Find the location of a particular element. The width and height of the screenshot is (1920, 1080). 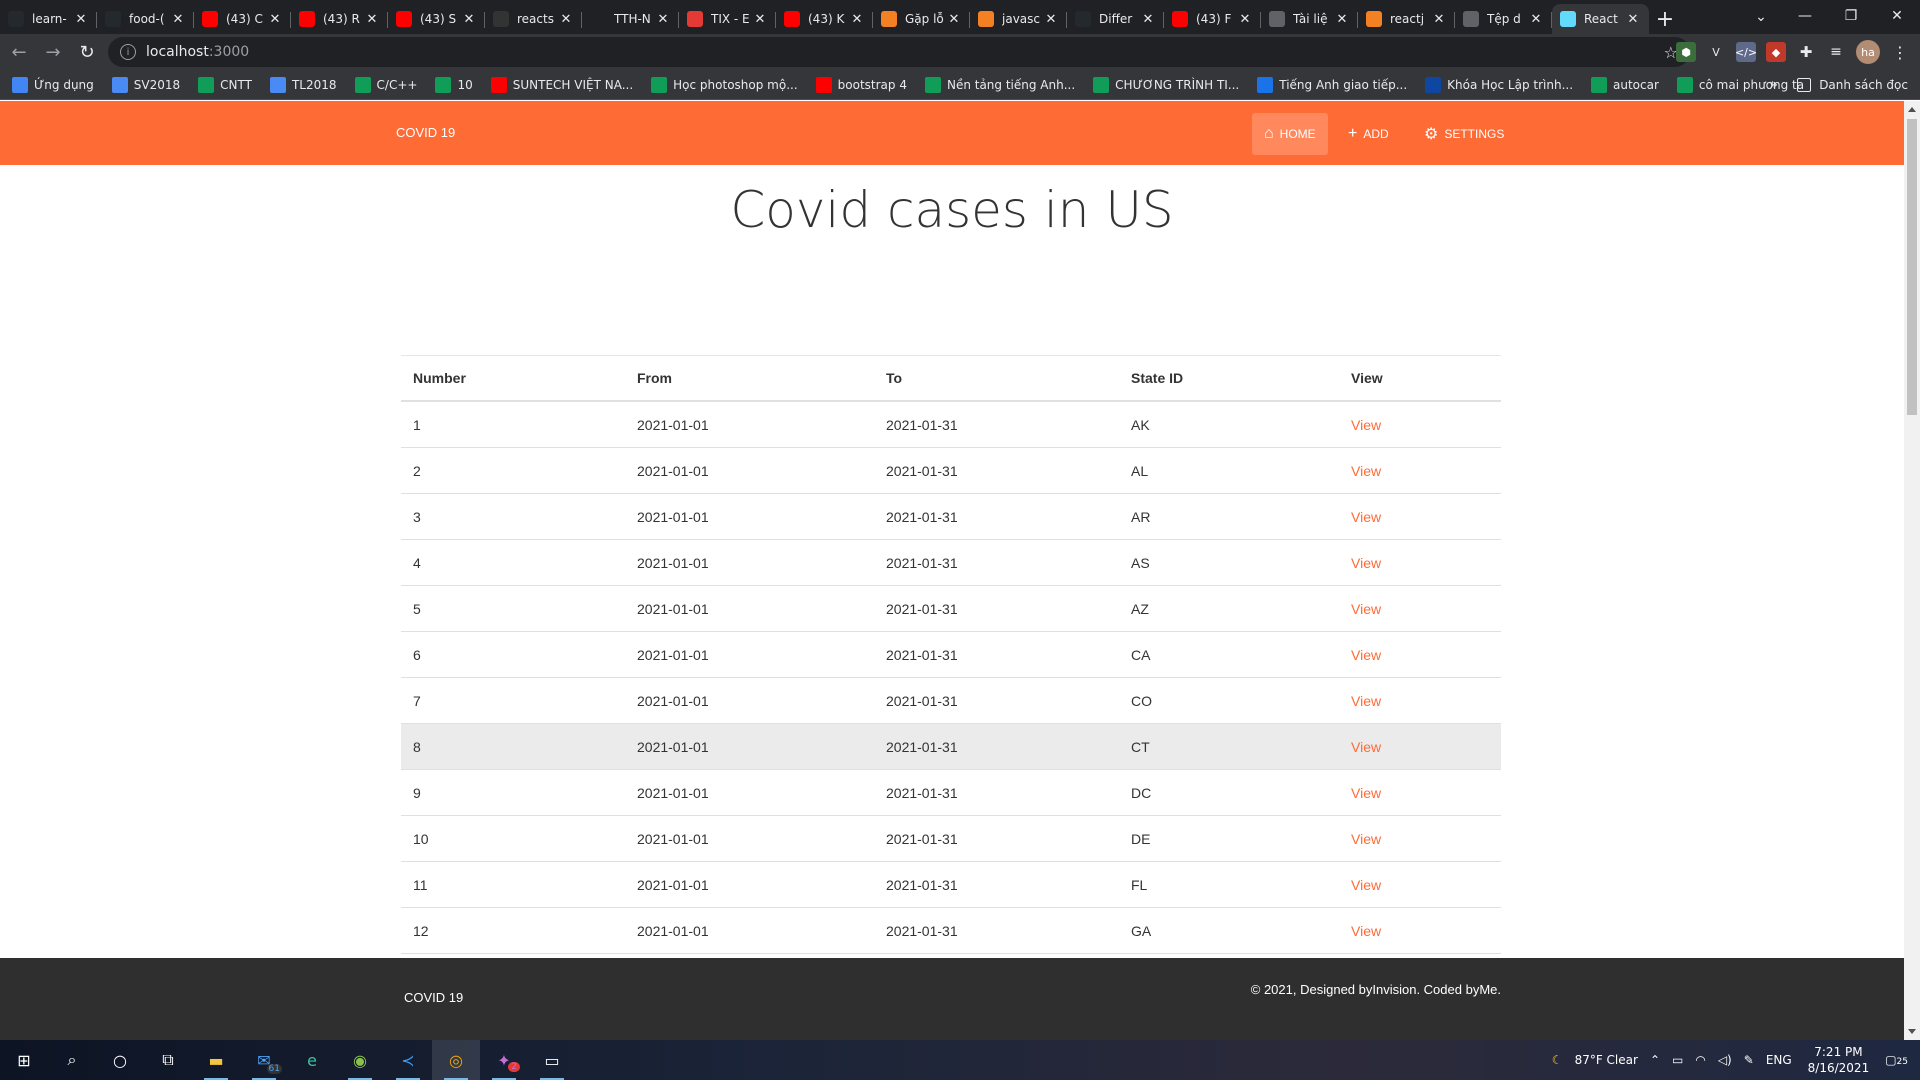

volume-icon: ◁) is located at coordinates (1725, 1060).